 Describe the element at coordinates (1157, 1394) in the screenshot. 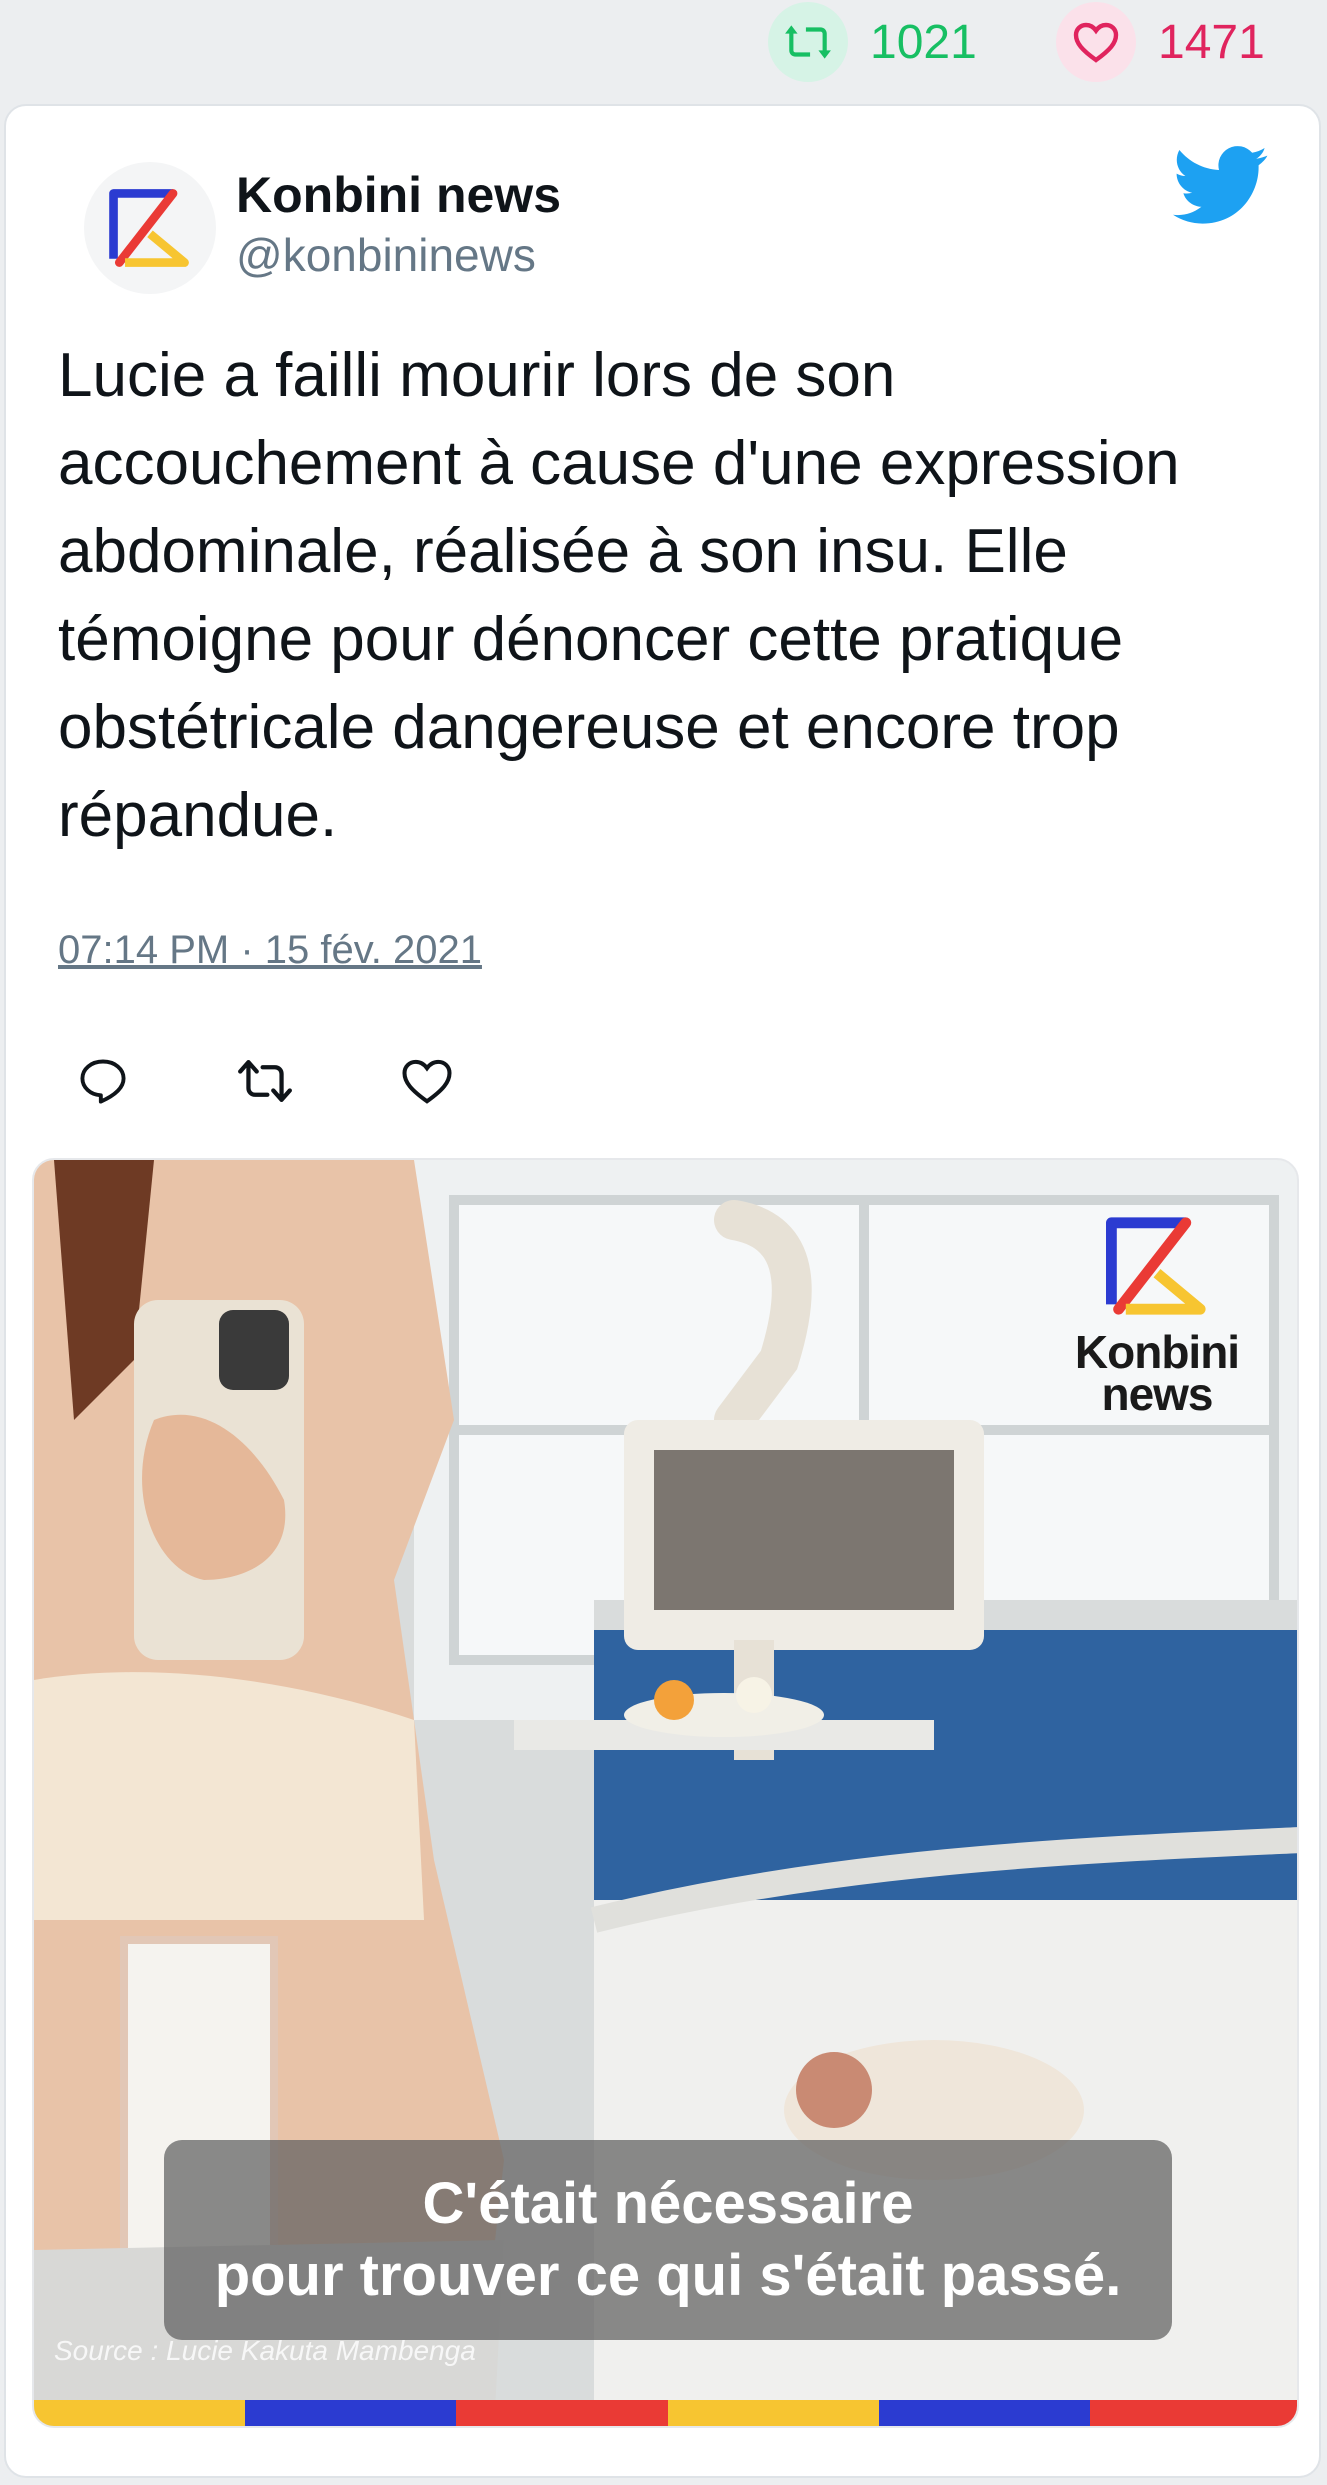

I see `brand-name-line2: news` at that location.